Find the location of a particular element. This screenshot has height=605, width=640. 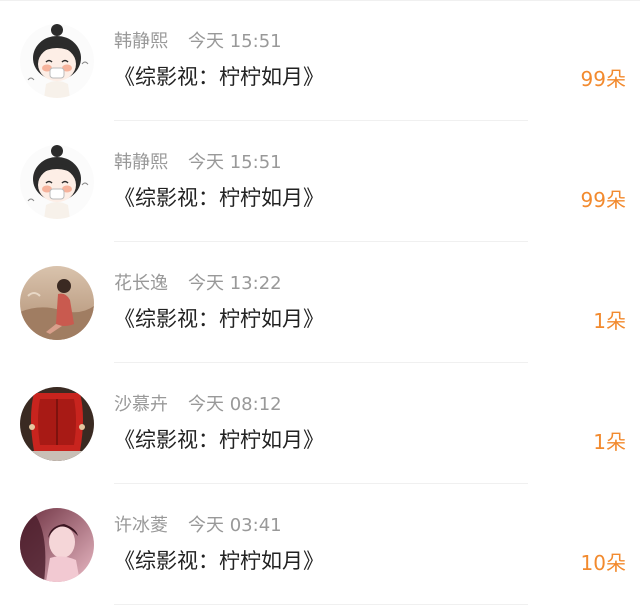

record-time: 今天 03:41 is located at coordinates (235, 525).